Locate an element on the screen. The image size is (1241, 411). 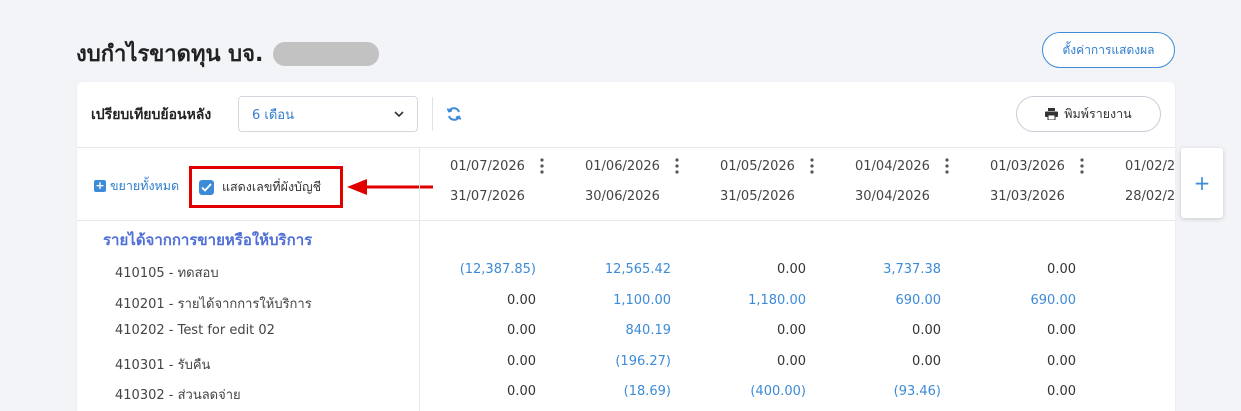
date-column-header: 01/03/2026 31/03/2026 is located at coordinates (1027, 184).